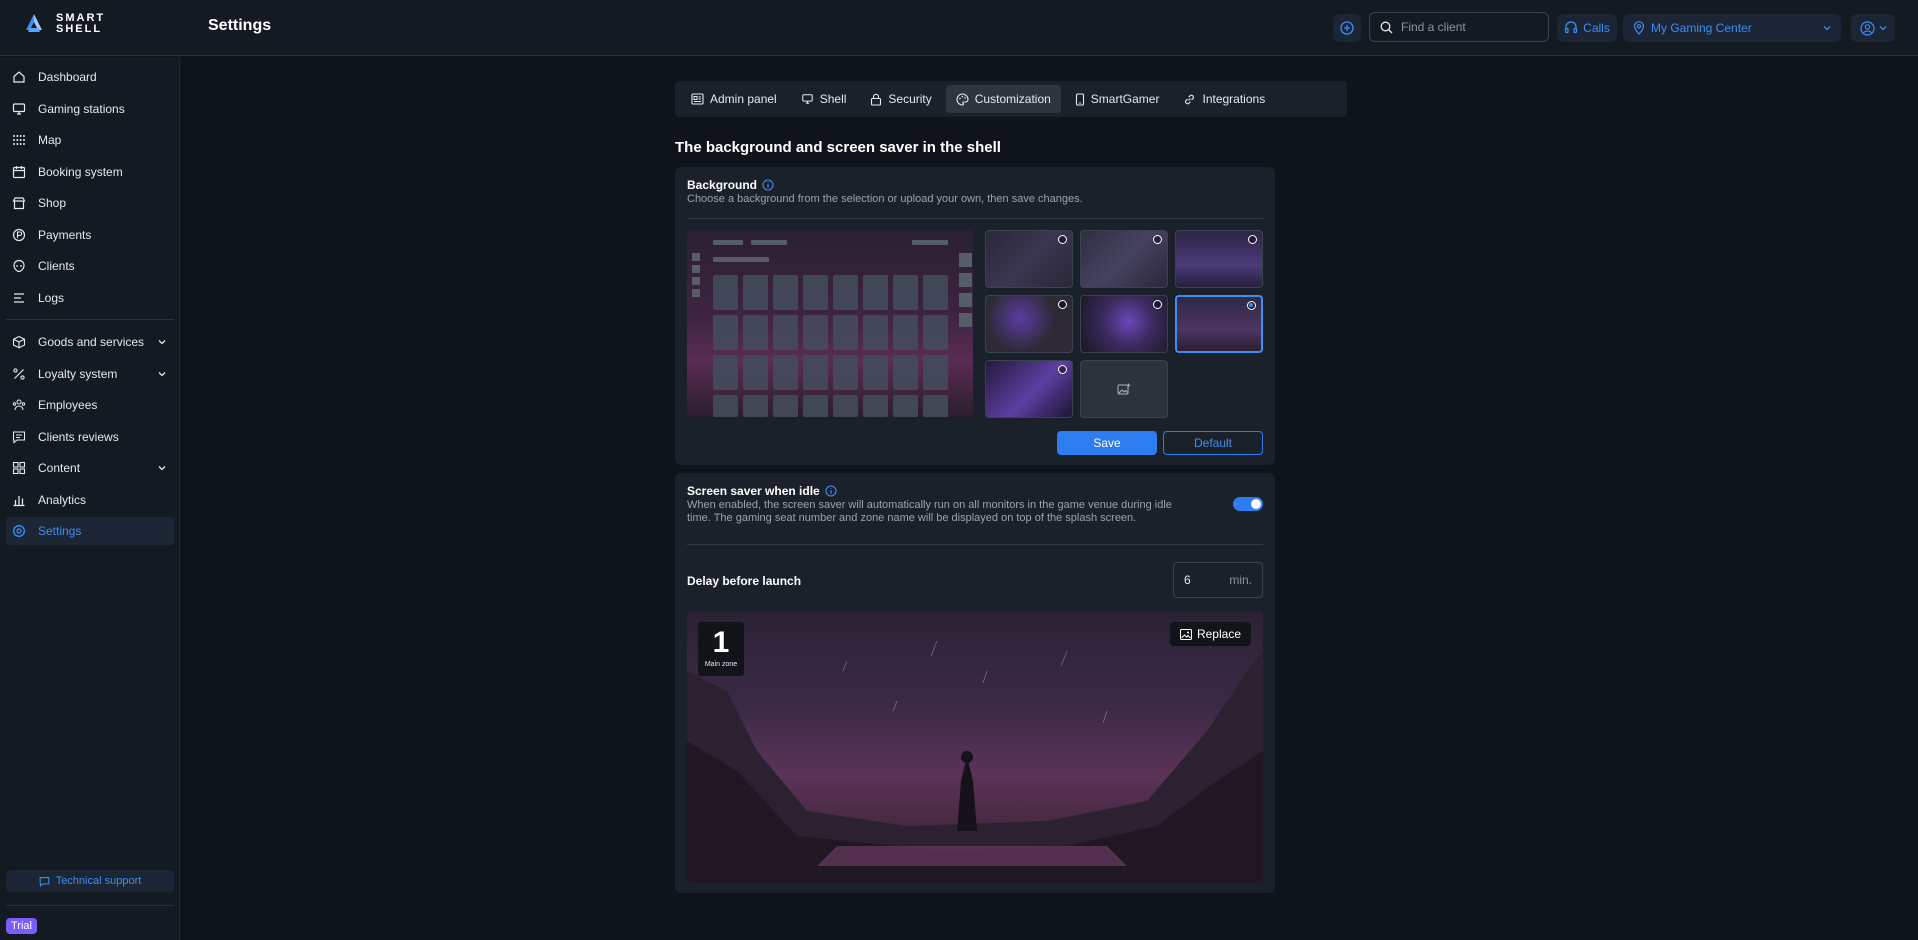  Describe the element at coordinates (59, 468) in the screenshot. I see `sidebar-item-label: Content` at that location.